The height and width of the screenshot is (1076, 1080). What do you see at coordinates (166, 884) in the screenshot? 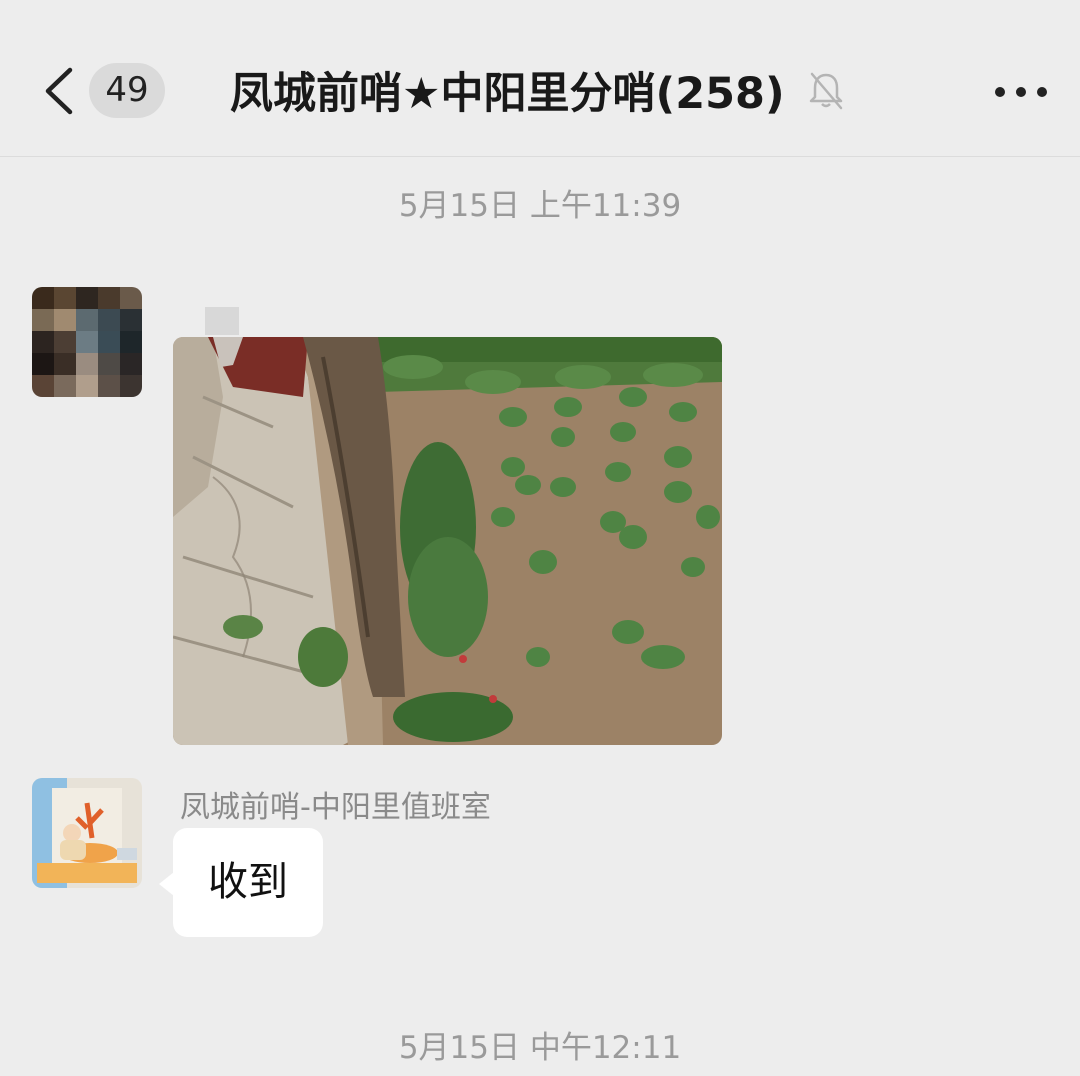
I see `bubble-tail` at bounding box center [166, 884].